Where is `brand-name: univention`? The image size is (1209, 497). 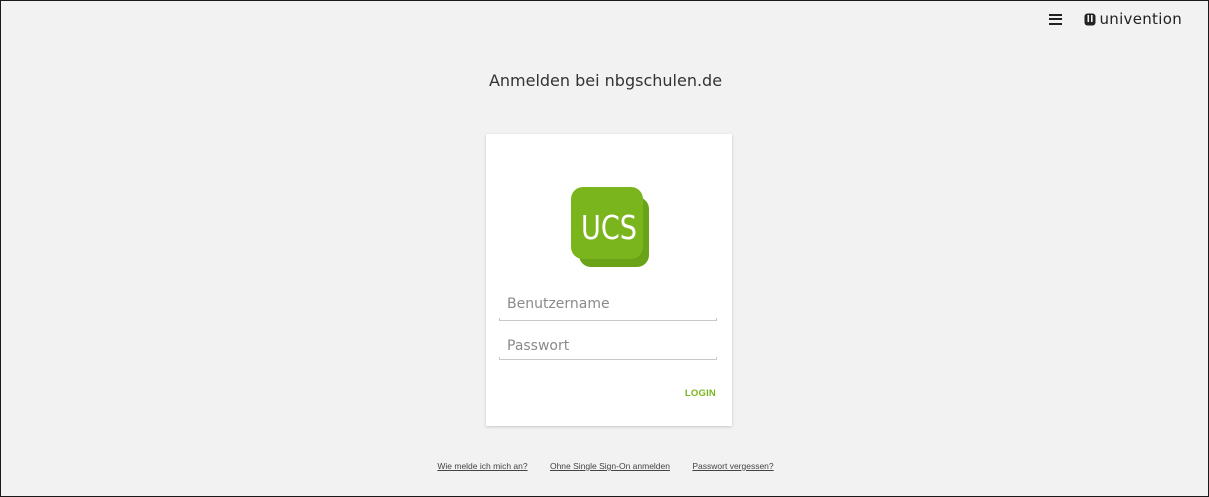 brand-name: univention is located at coordinates (1140, 19).